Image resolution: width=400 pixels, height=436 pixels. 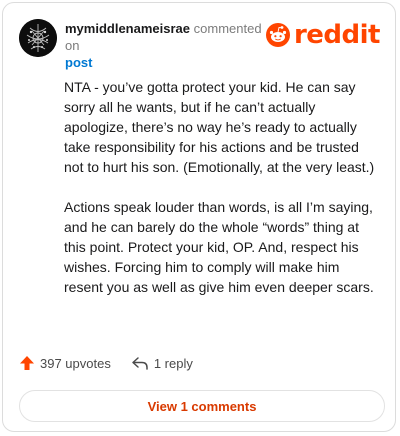 What do you see at coordinates (337, 35) in the screenshot?
I see `reddit-wordmark: reddit` at bounding box center [337, 35].